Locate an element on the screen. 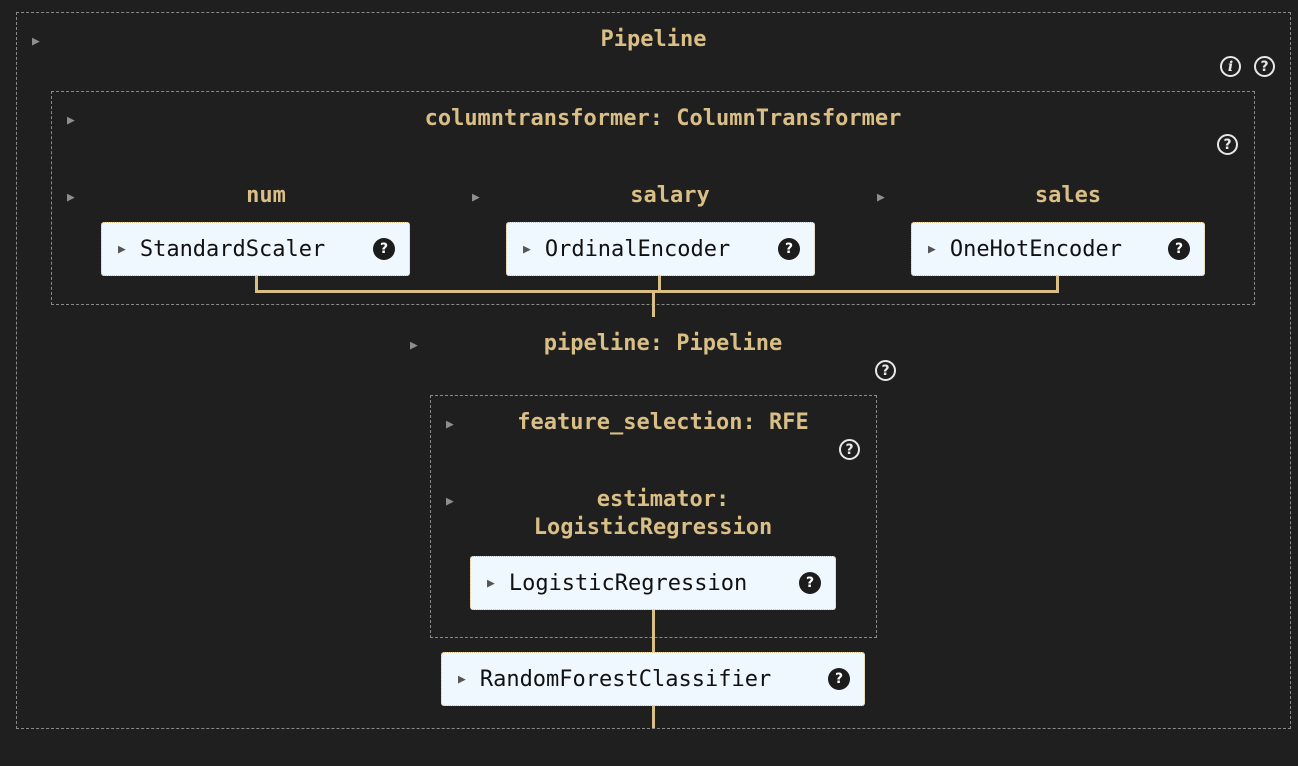 This screenshot has height=766, width=1298. inner-pipeline-help-icon: ? is located at coordinates (885, 370).